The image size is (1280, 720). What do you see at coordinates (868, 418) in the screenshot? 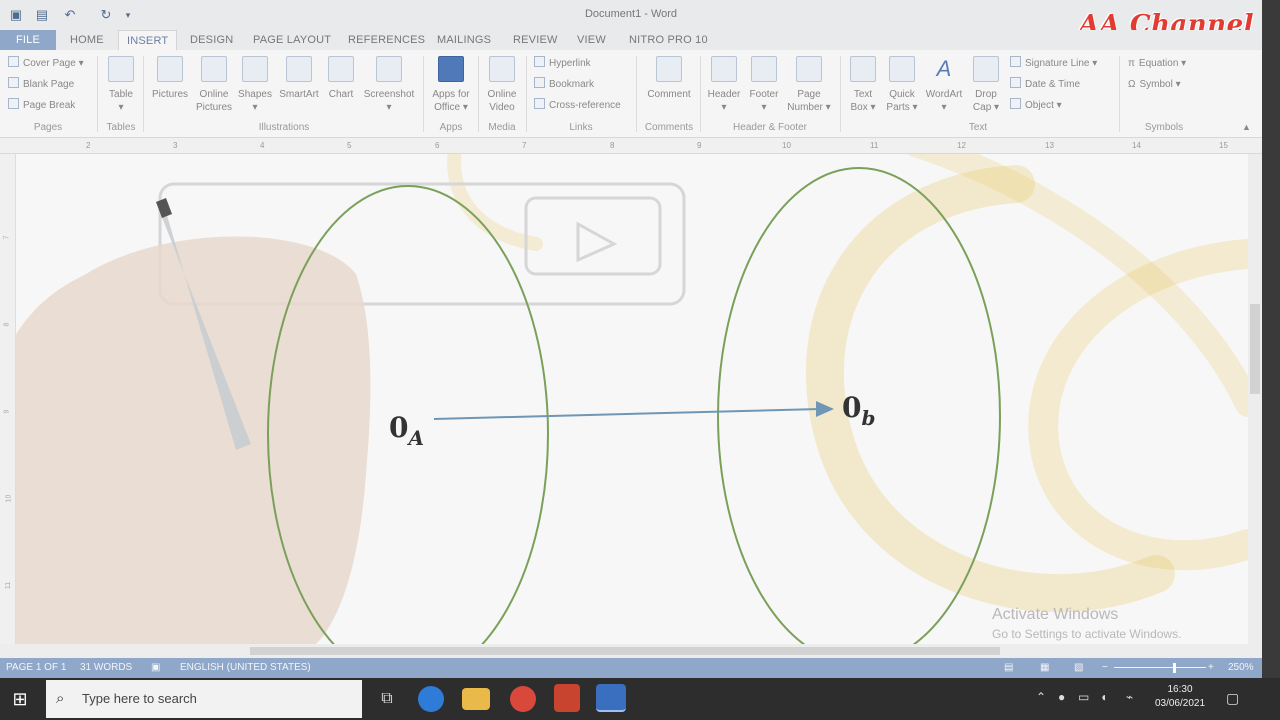
I see `label-o-b-sub: b` at bounding box center [868, 418].